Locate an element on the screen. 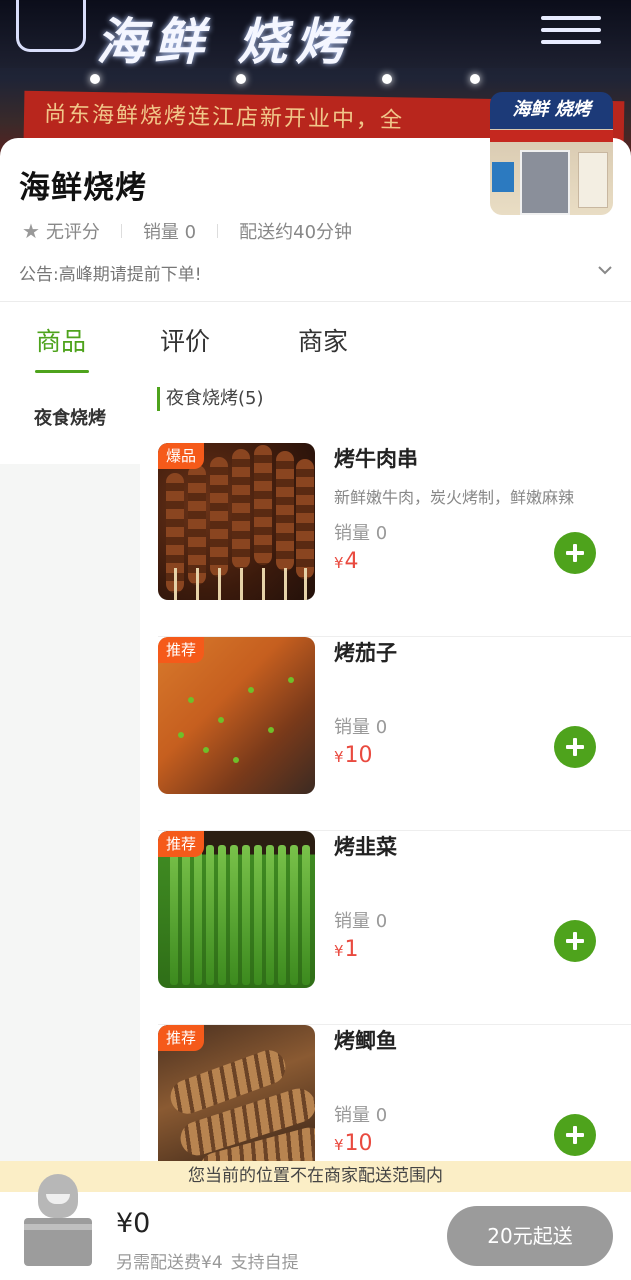  category-sidebar: 夜食烧烤 is located at coordinates (70, 778).